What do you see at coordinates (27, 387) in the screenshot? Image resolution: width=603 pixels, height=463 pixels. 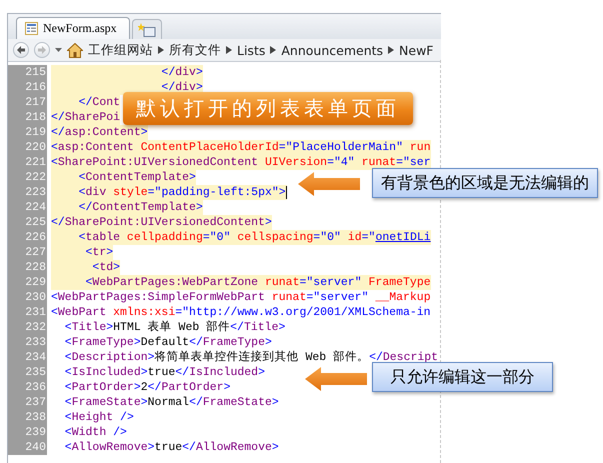 I see `line-number: 236` at bounding box center [27, 387].